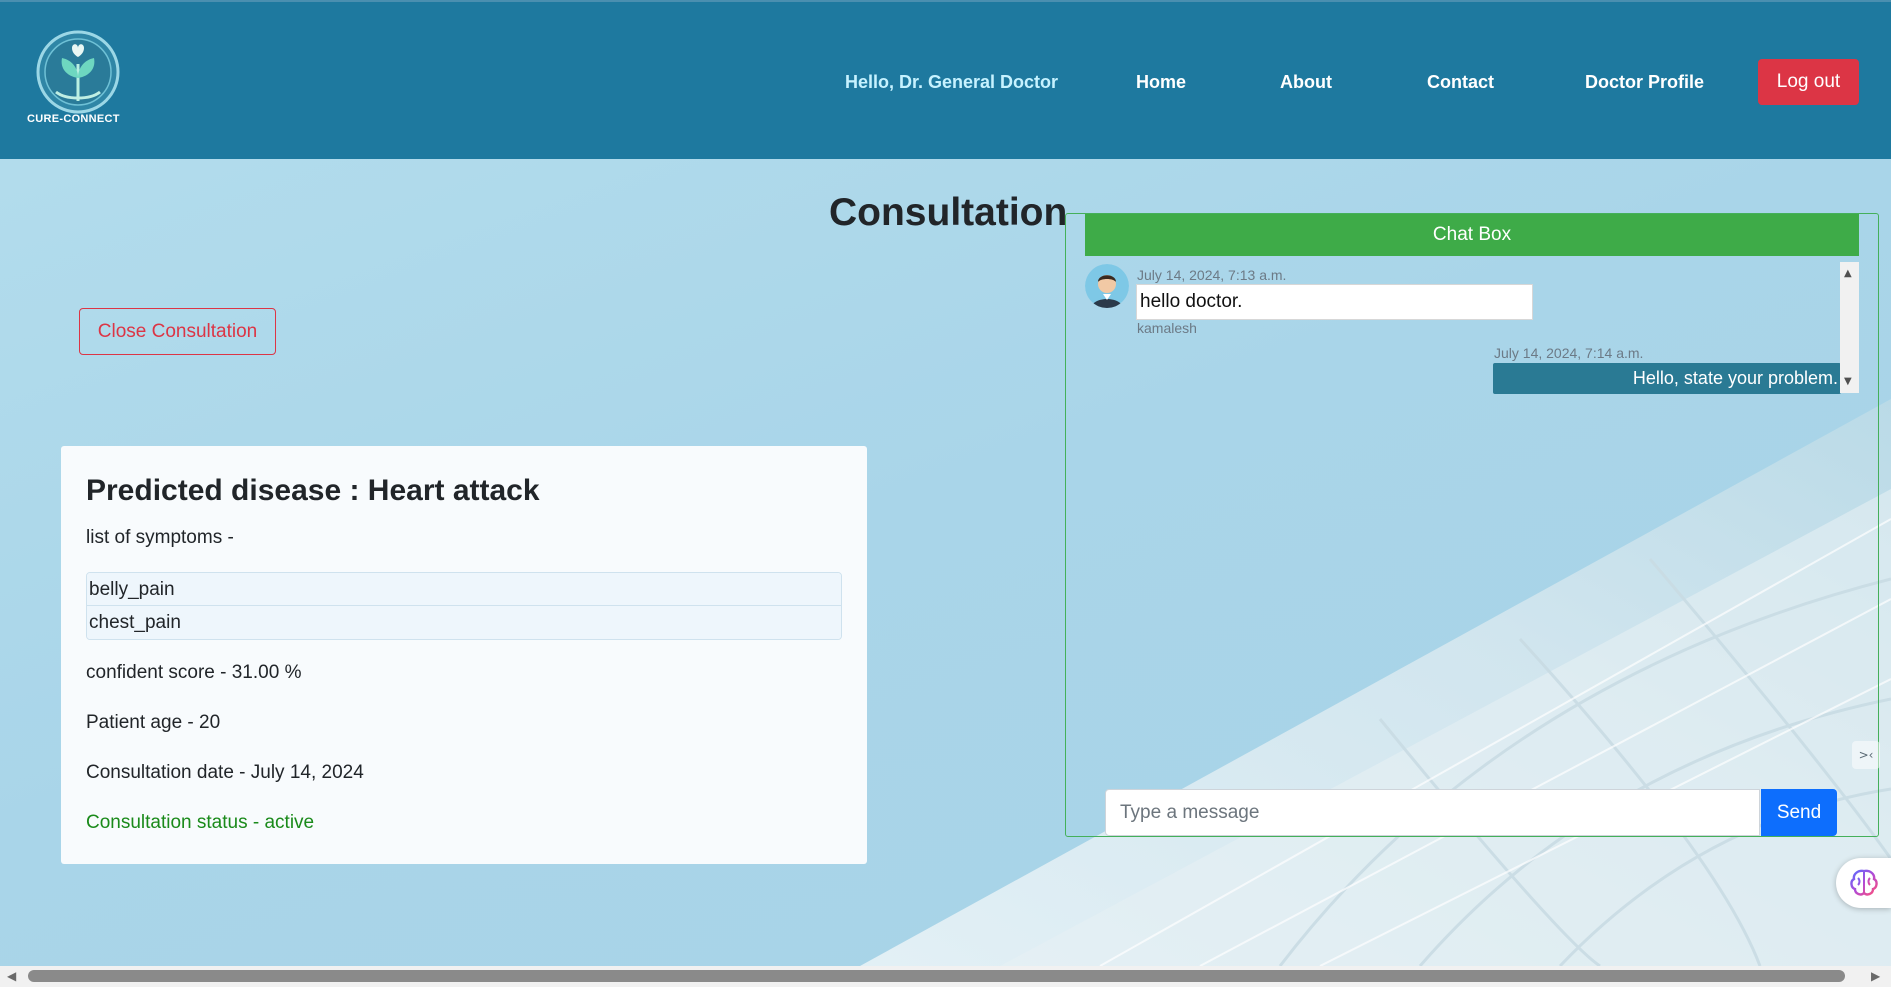 Image resolution: width=1891 pixels, height=987 pixels. Describe the element at coordinates (936, 976) in the screenshot. I see `scrollbar-thumb` at that location.